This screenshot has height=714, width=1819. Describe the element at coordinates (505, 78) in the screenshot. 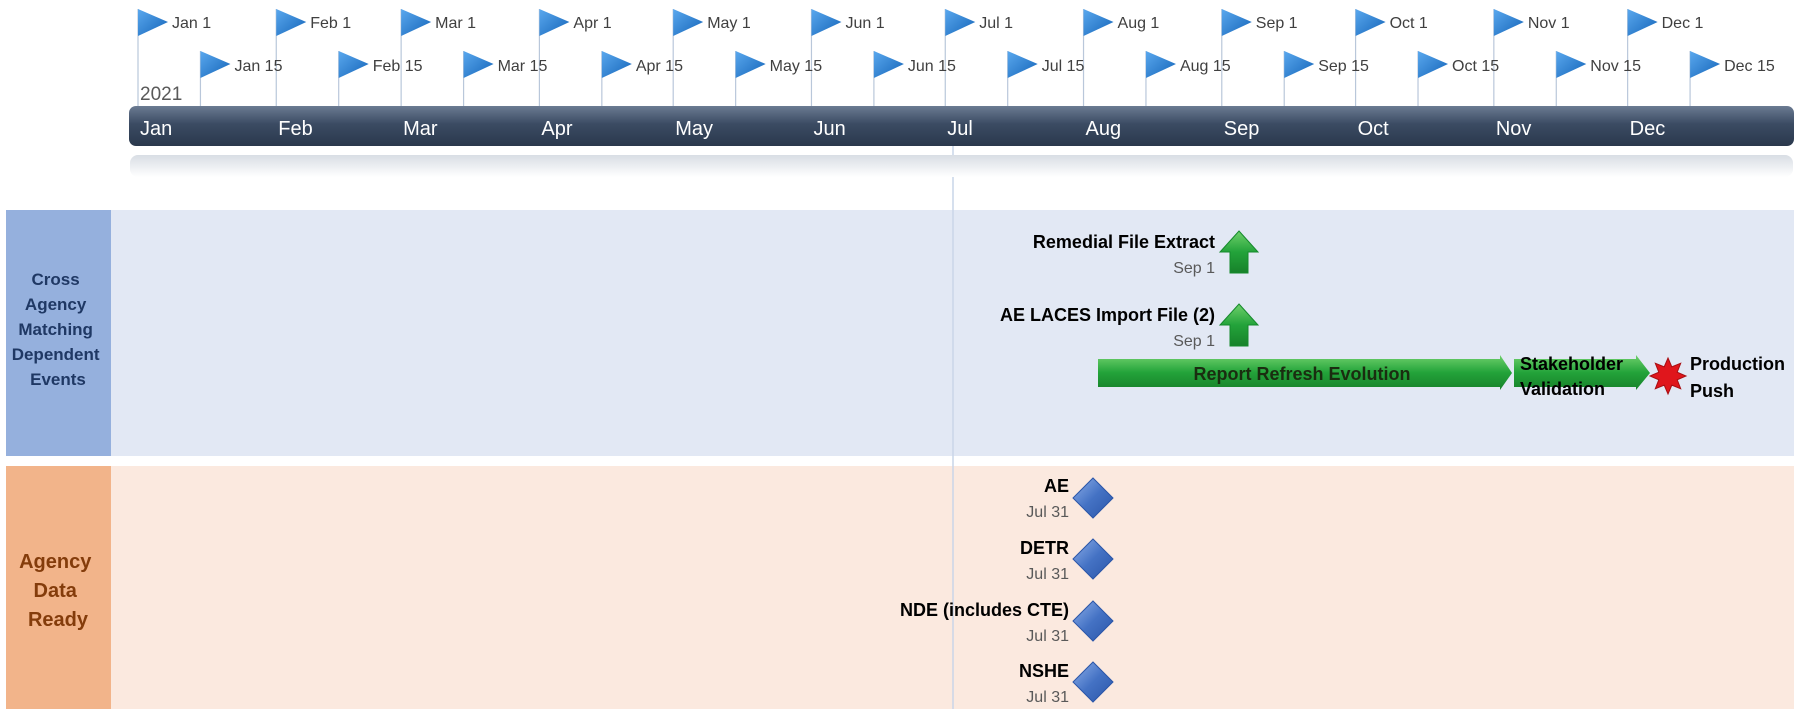

I see `date-marker: Mar 15` at that location.